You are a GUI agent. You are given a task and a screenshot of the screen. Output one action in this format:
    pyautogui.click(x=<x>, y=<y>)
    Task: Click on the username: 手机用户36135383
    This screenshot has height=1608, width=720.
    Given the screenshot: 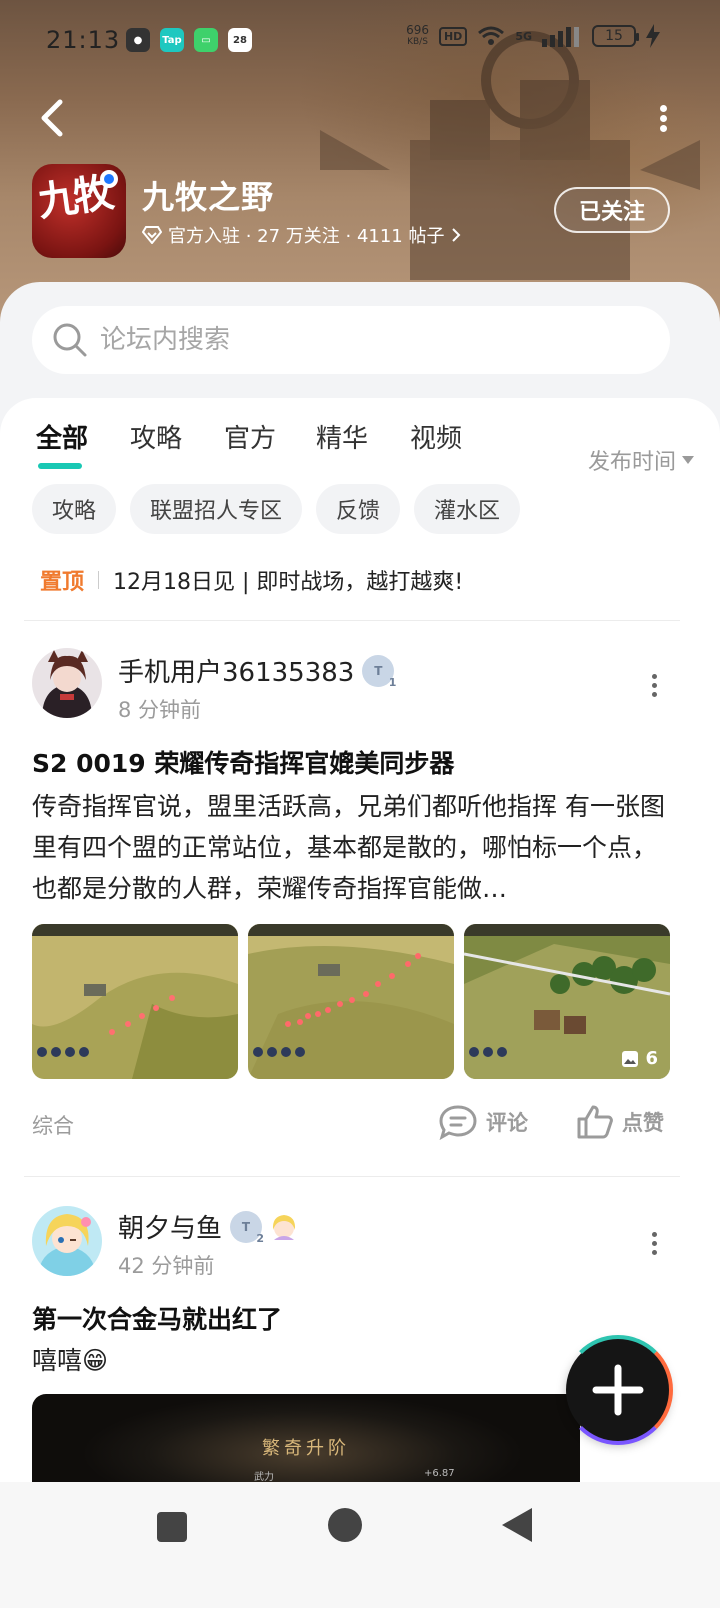 What is the action you would take?
    pyautogui.click(x=236, y=673)
    